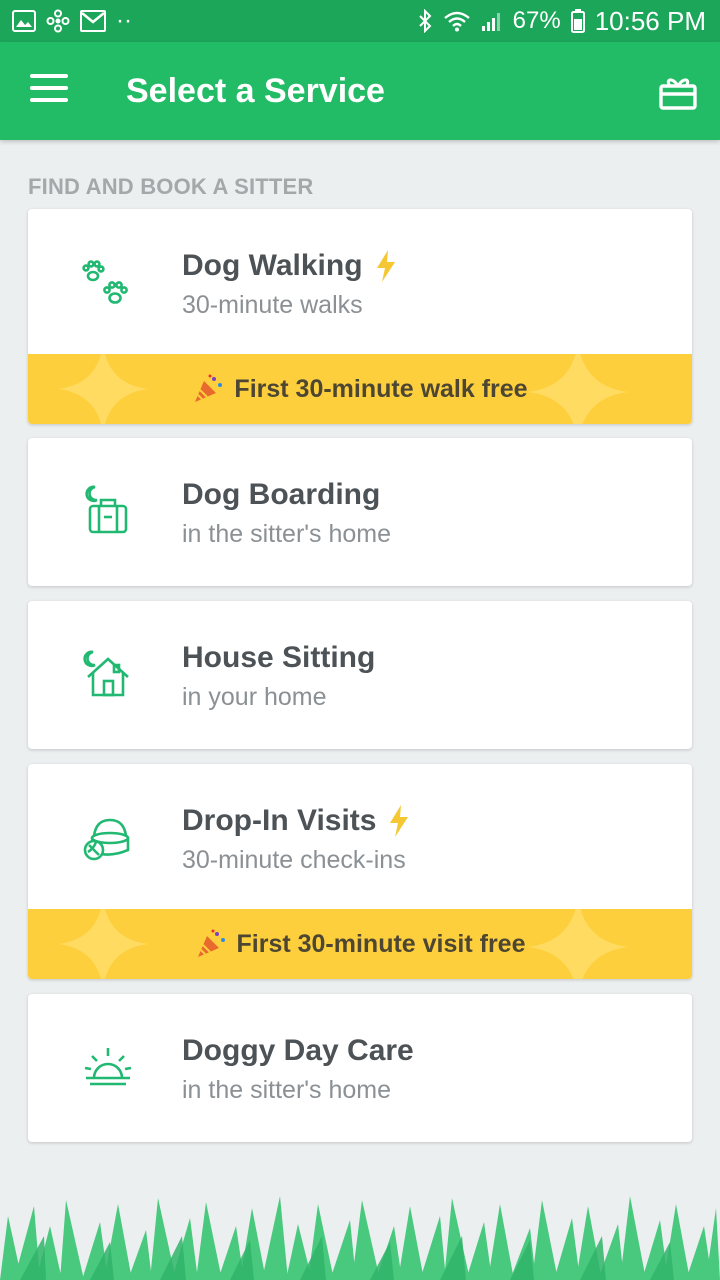 The image size is (720, 1280). I want to click on service-title-text: Dog Boarding, so click(281, 494).